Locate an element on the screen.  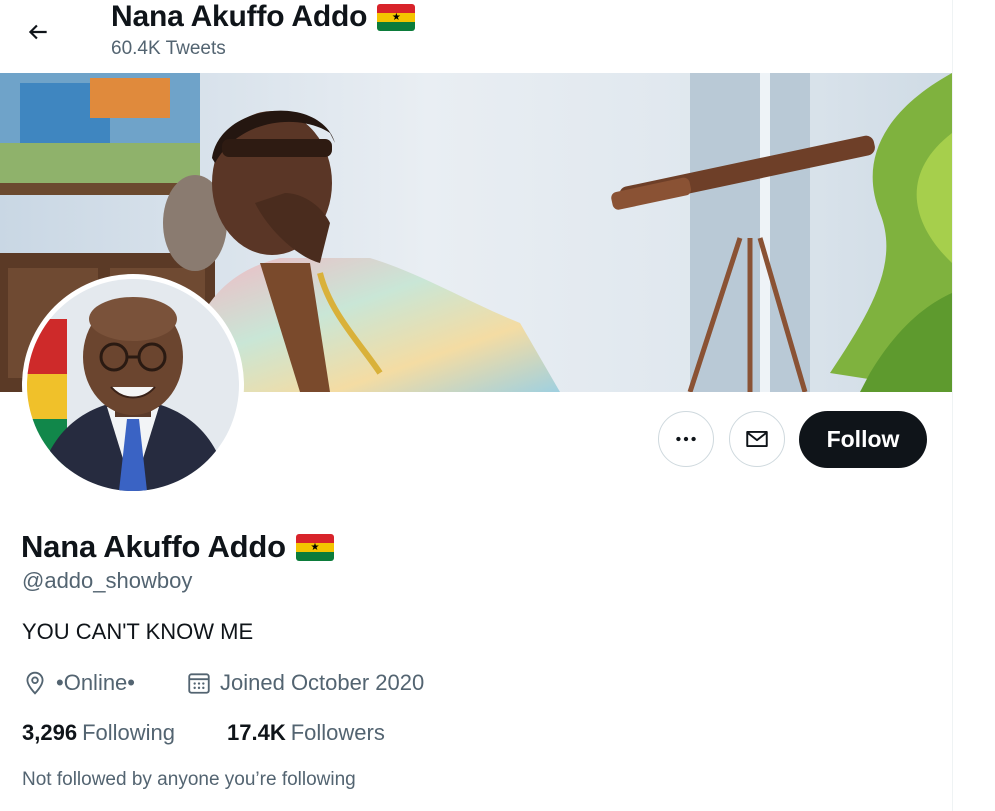
profile-bio: YOU CAN'T KNOW ME is located at coordinates (138, 631).